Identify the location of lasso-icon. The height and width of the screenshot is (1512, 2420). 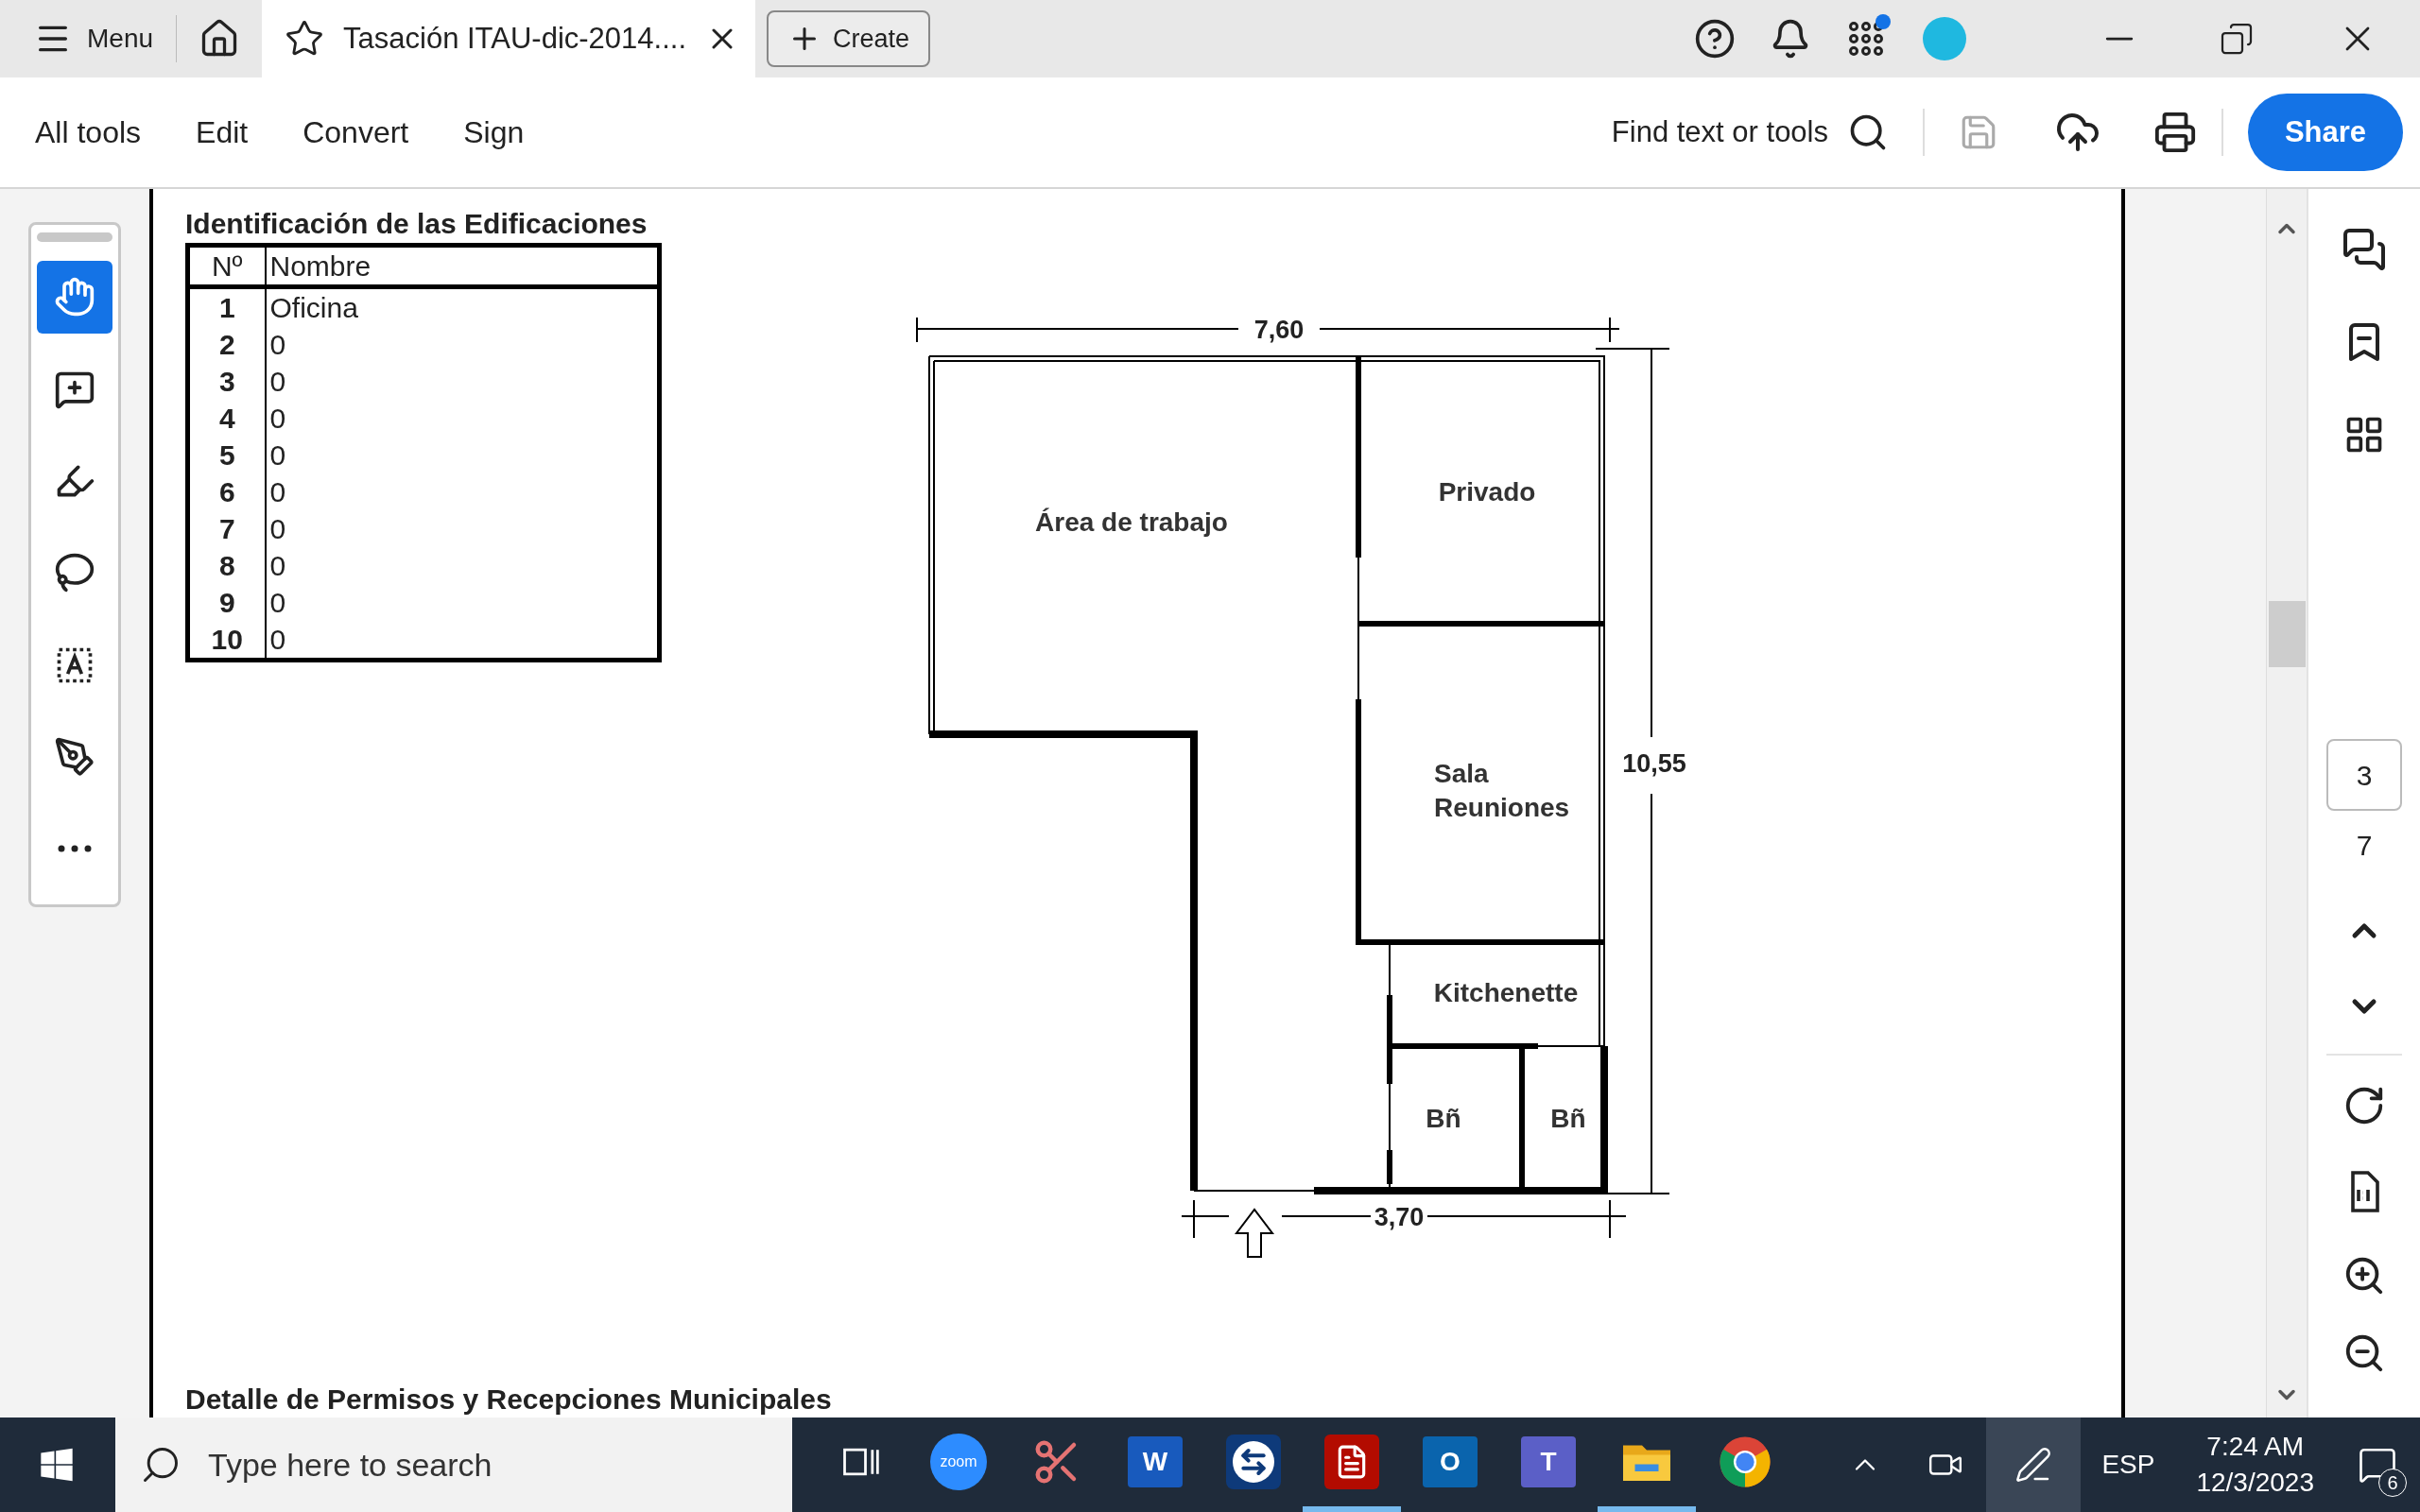
(74, 573).